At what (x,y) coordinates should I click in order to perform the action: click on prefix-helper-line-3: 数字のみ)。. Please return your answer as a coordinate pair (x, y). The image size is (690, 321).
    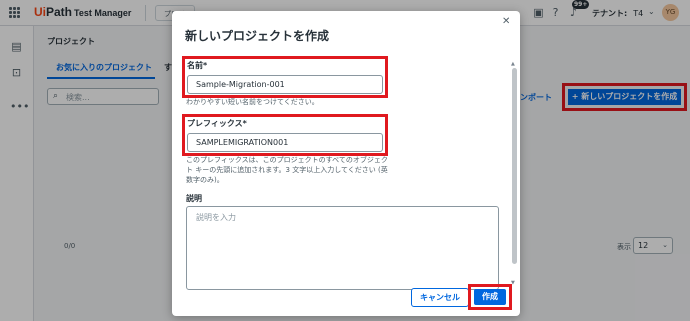
    Looking at the image, I should click on (205, 180).